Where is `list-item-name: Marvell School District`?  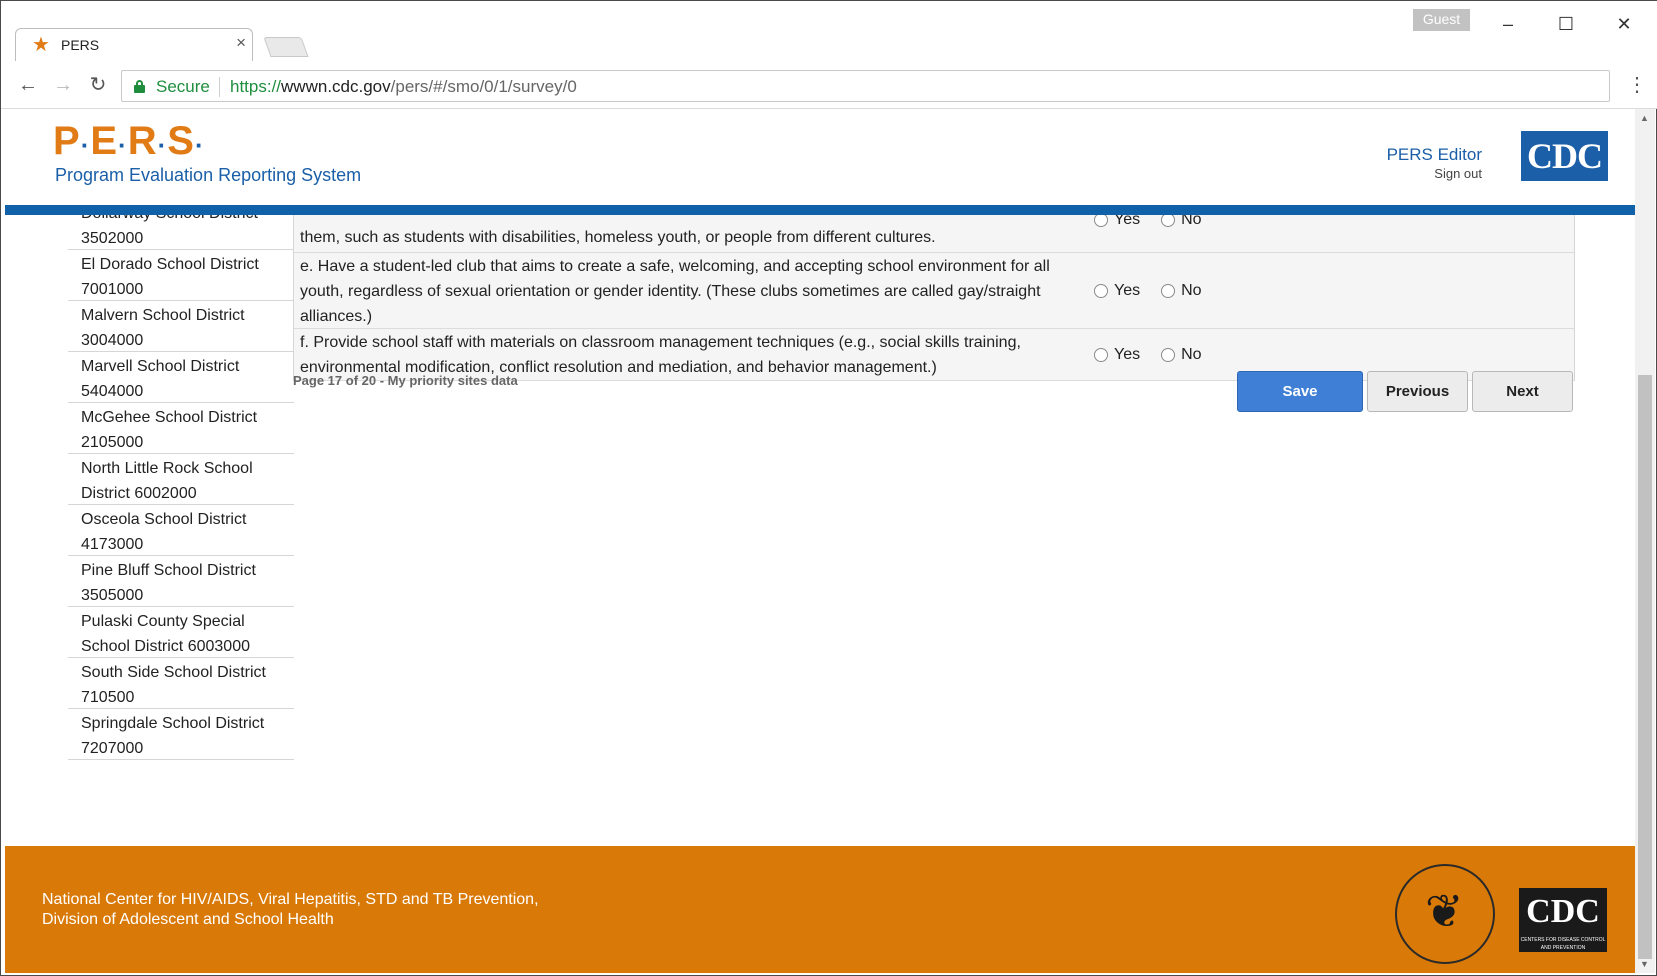
list-item-name: Marvell School District is located at coordinates (160, 366).